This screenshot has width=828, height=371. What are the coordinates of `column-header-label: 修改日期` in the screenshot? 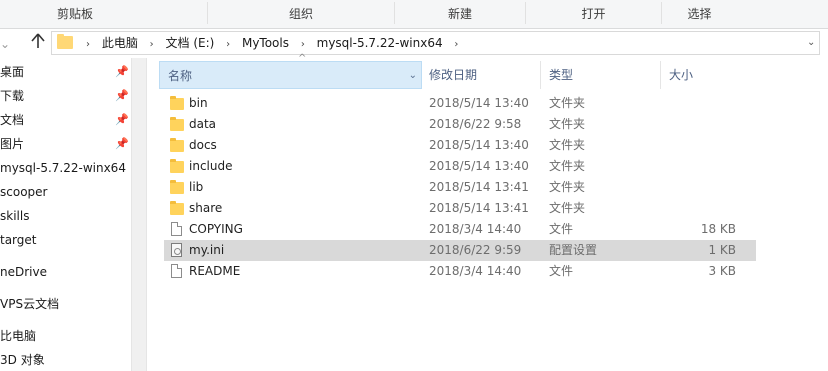 It's located at (453, 75).